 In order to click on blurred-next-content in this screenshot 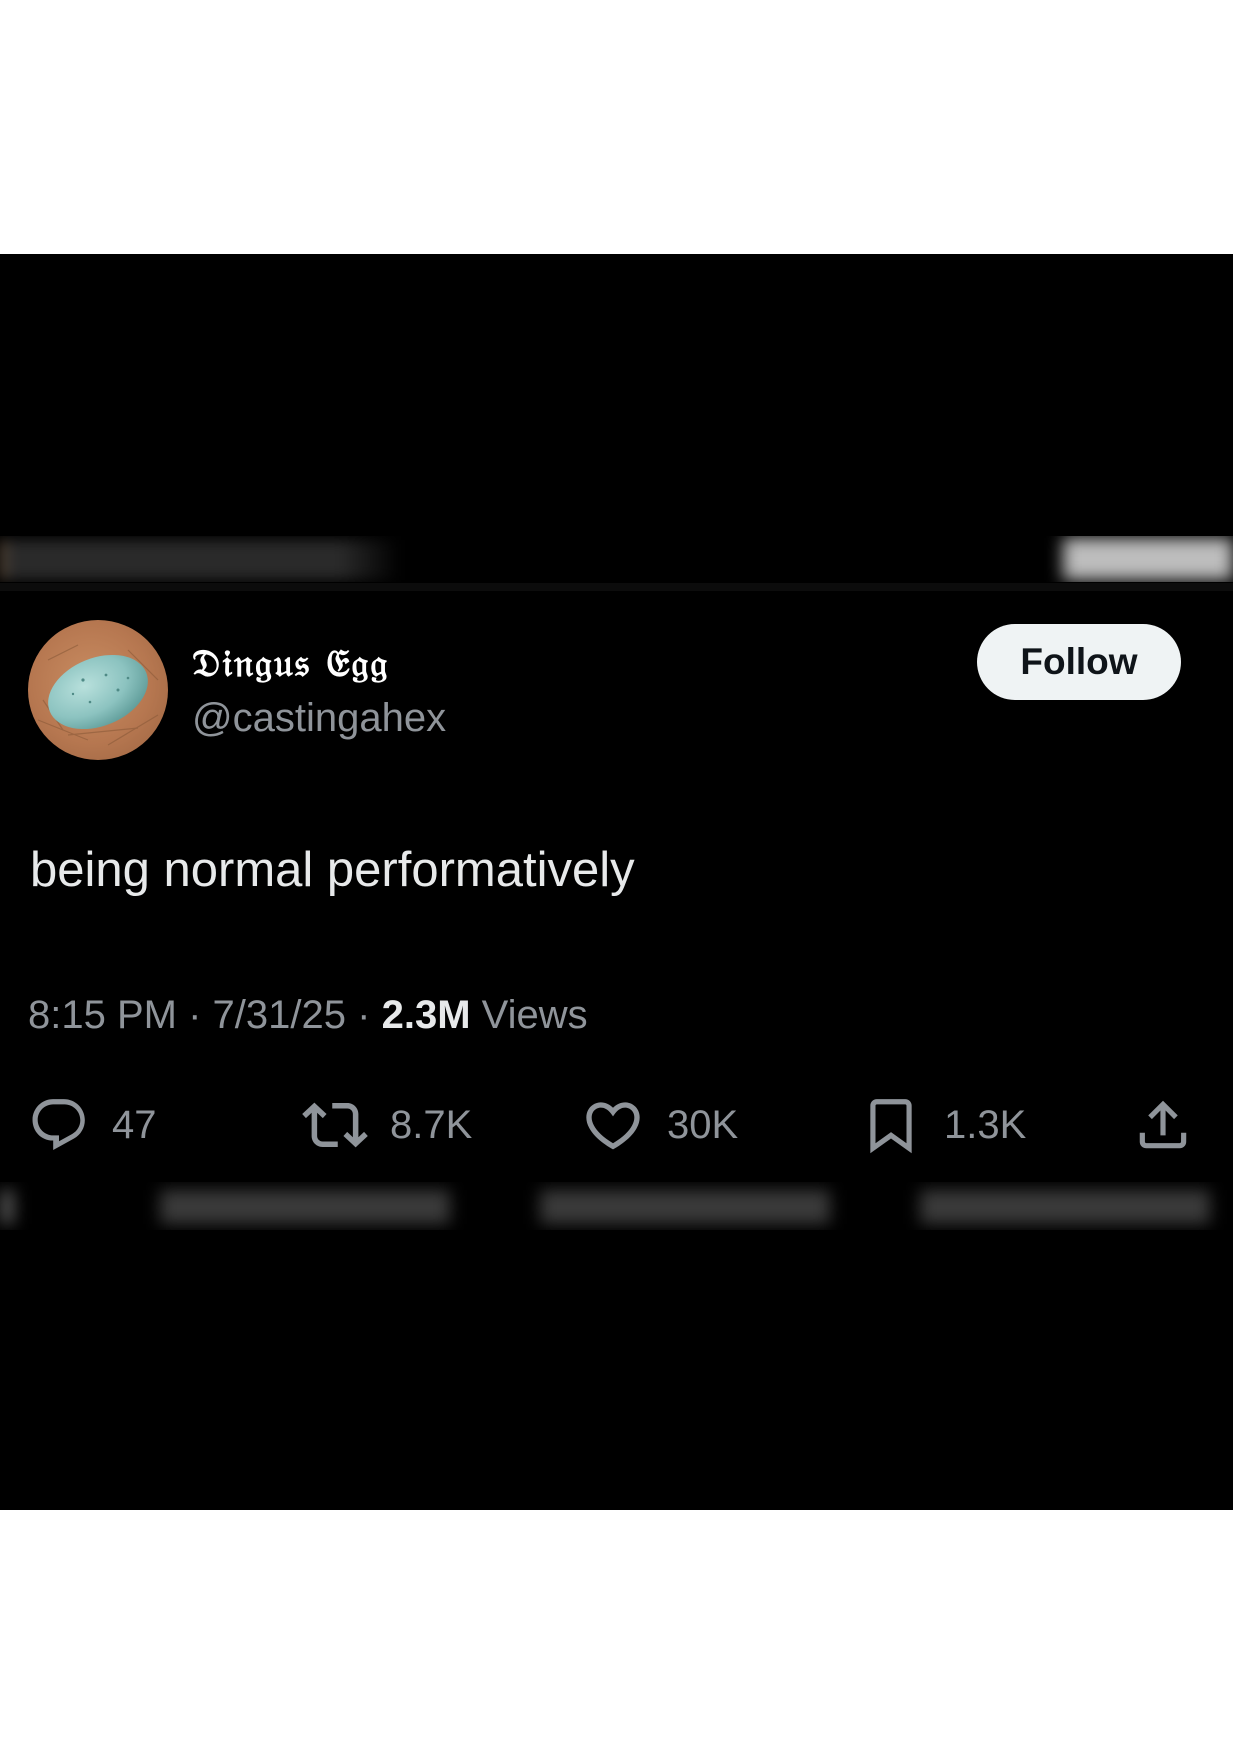, I will do `click(616, 1206)`.